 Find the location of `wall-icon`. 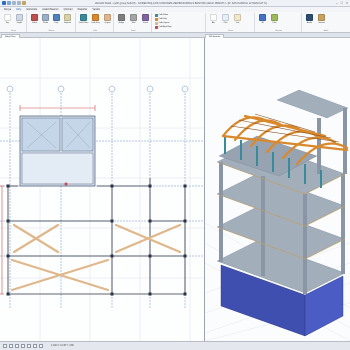

wall-icon is located at coordinates (45, 17).